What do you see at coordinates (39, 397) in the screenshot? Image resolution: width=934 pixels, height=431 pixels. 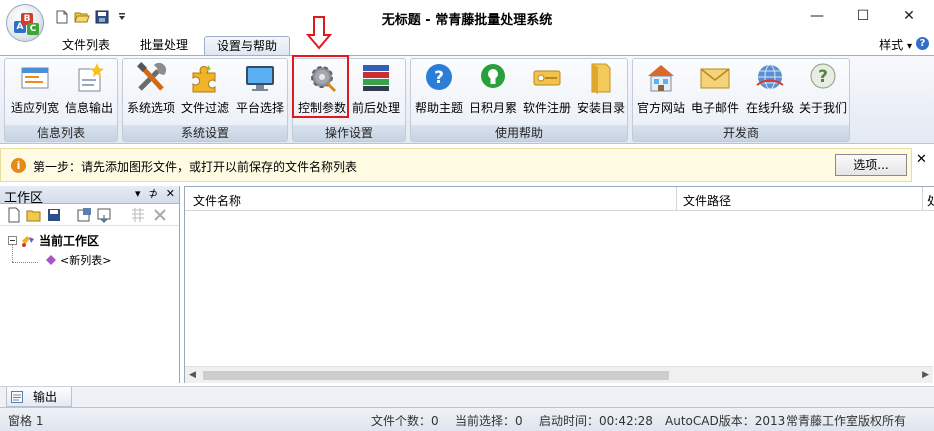 I see `output-tab: 输出` at bounding box center [39, 397].